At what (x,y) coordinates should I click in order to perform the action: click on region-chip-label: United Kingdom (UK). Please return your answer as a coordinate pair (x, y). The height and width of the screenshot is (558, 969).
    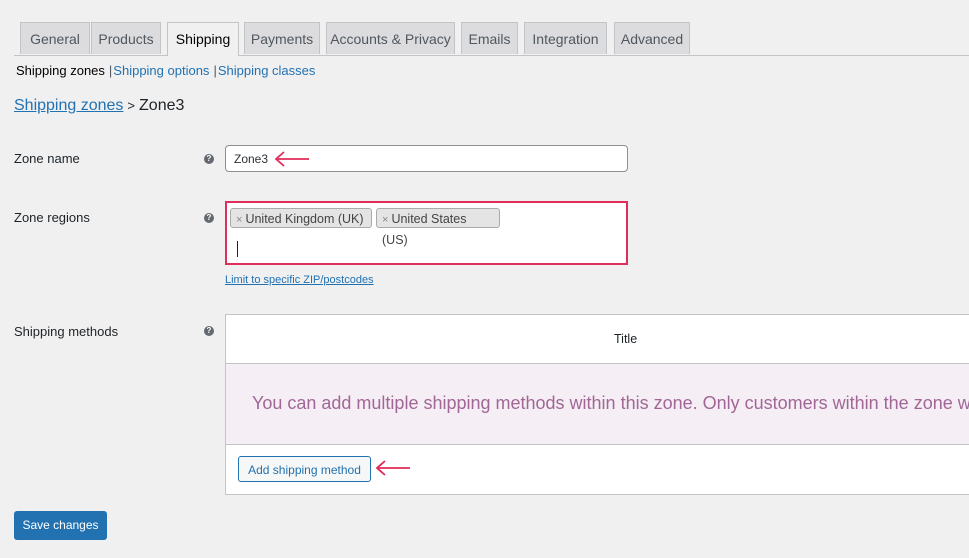
    Looking at the image, I should click on (304, 219).